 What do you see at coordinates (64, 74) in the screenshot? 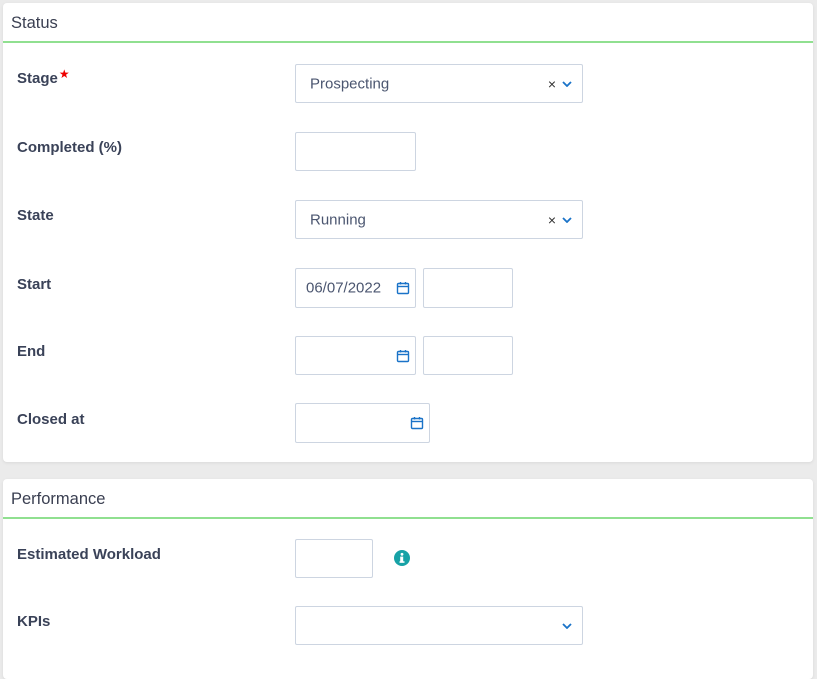
I see `required-star-icon: ★` at bounding box center [64, 74].